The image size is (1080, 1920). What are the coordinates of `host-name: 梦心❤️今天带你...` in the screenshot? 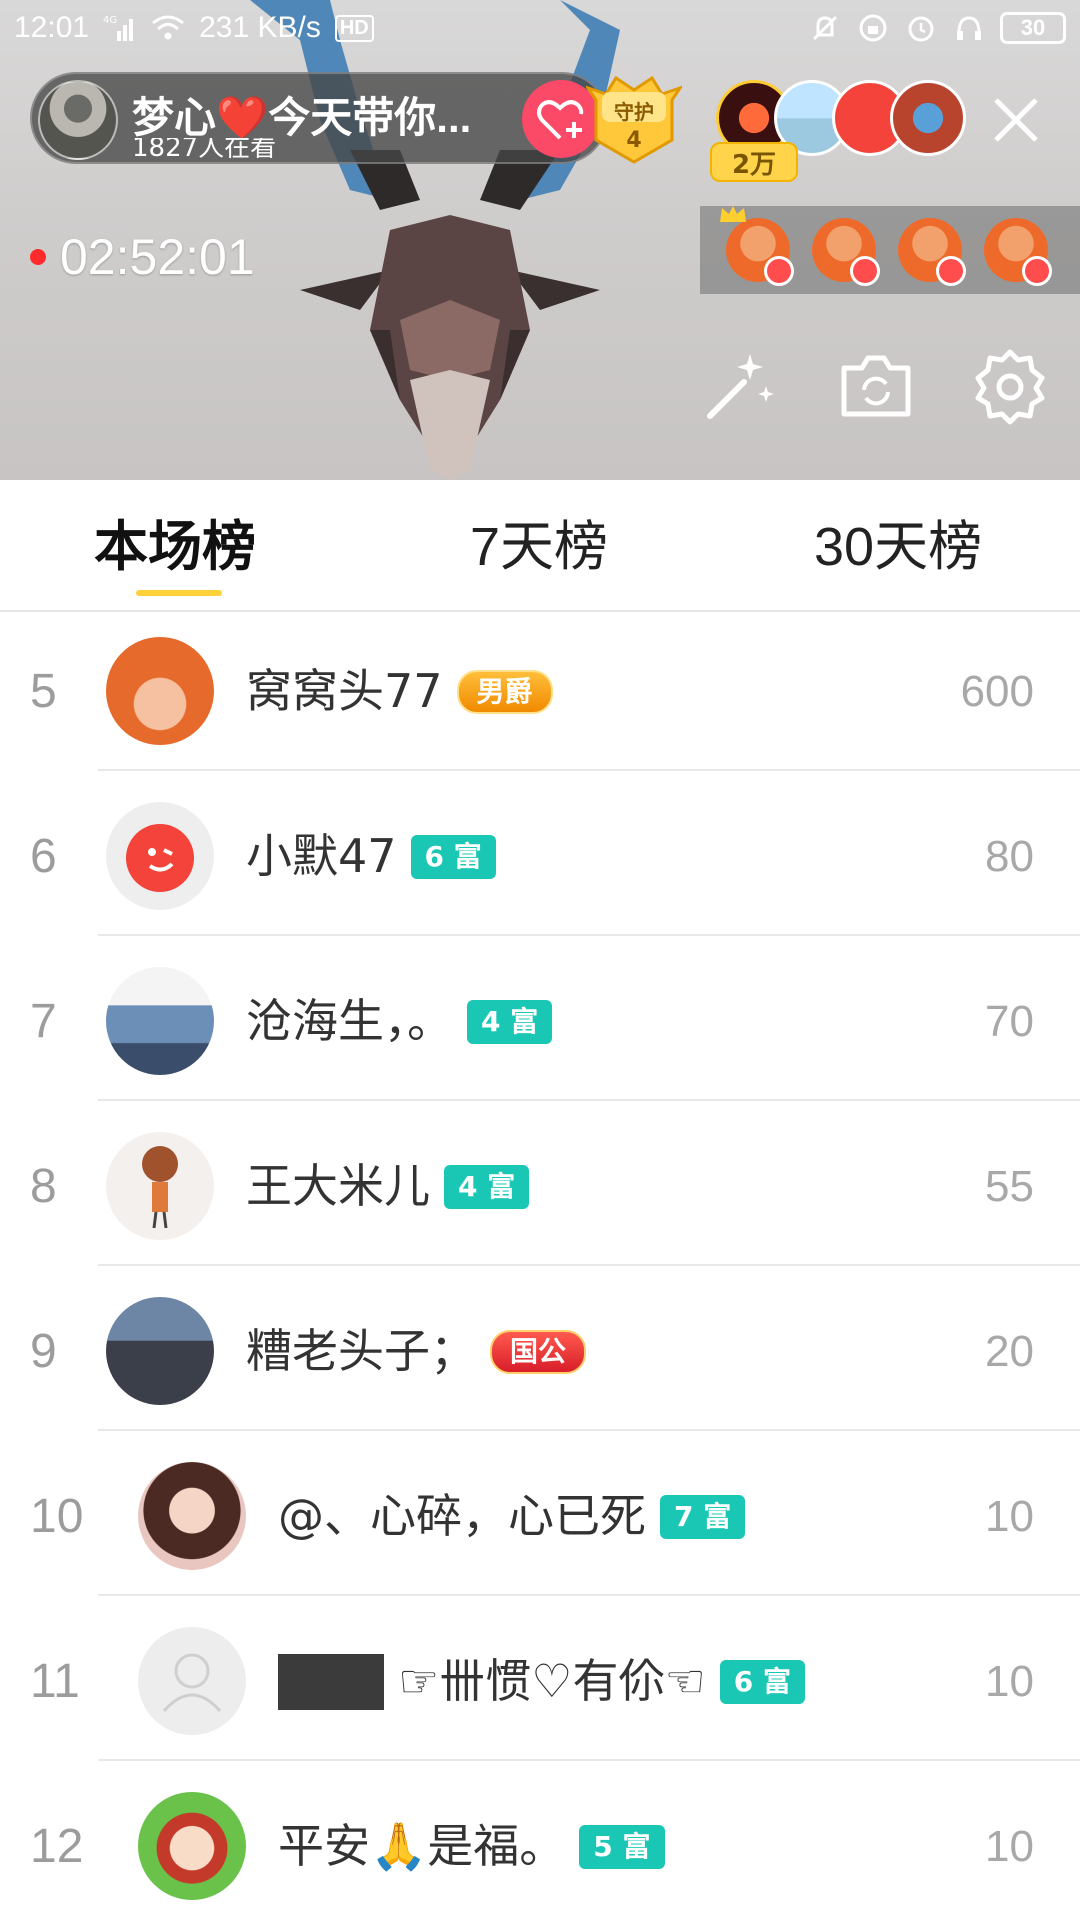 It's located at (302, 117).